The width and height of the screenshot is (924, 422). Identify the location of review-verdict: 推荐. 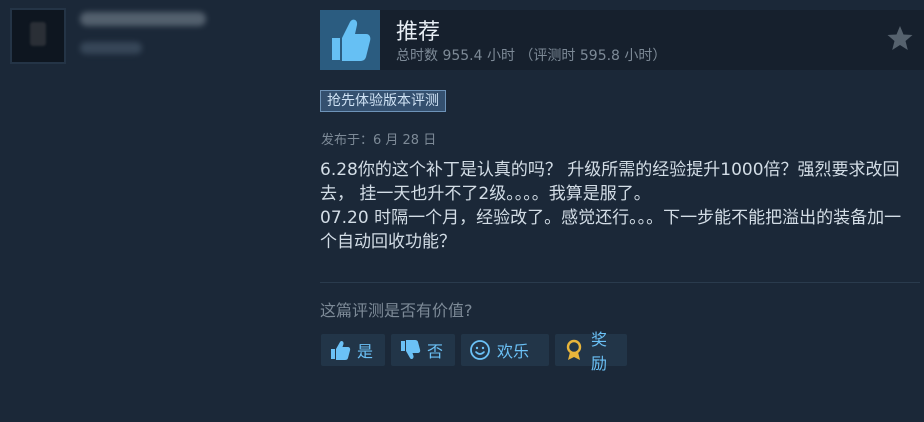
(418, 32).